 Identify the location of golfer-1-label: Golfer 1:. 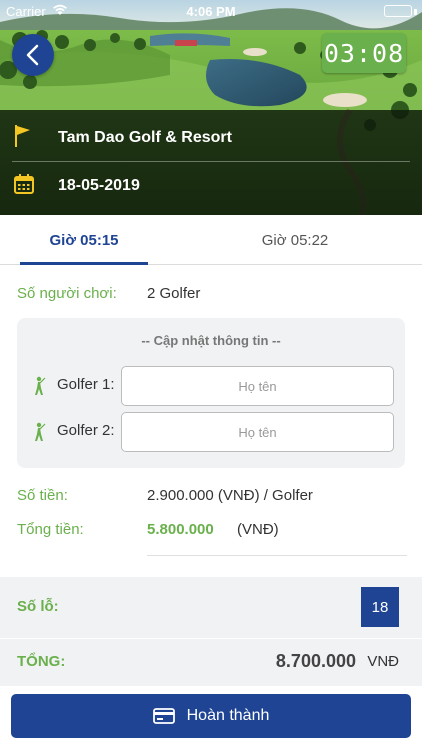
(86, 384).